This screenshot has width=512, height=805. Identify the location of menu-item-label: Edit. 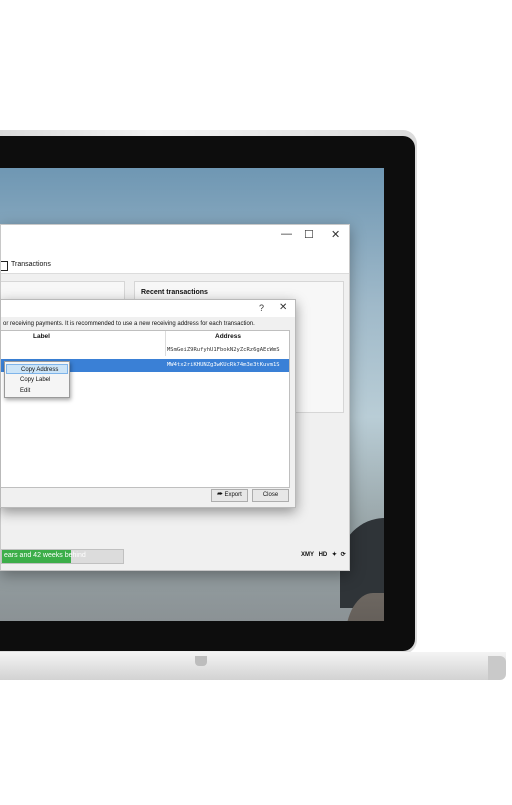
(25, 391).